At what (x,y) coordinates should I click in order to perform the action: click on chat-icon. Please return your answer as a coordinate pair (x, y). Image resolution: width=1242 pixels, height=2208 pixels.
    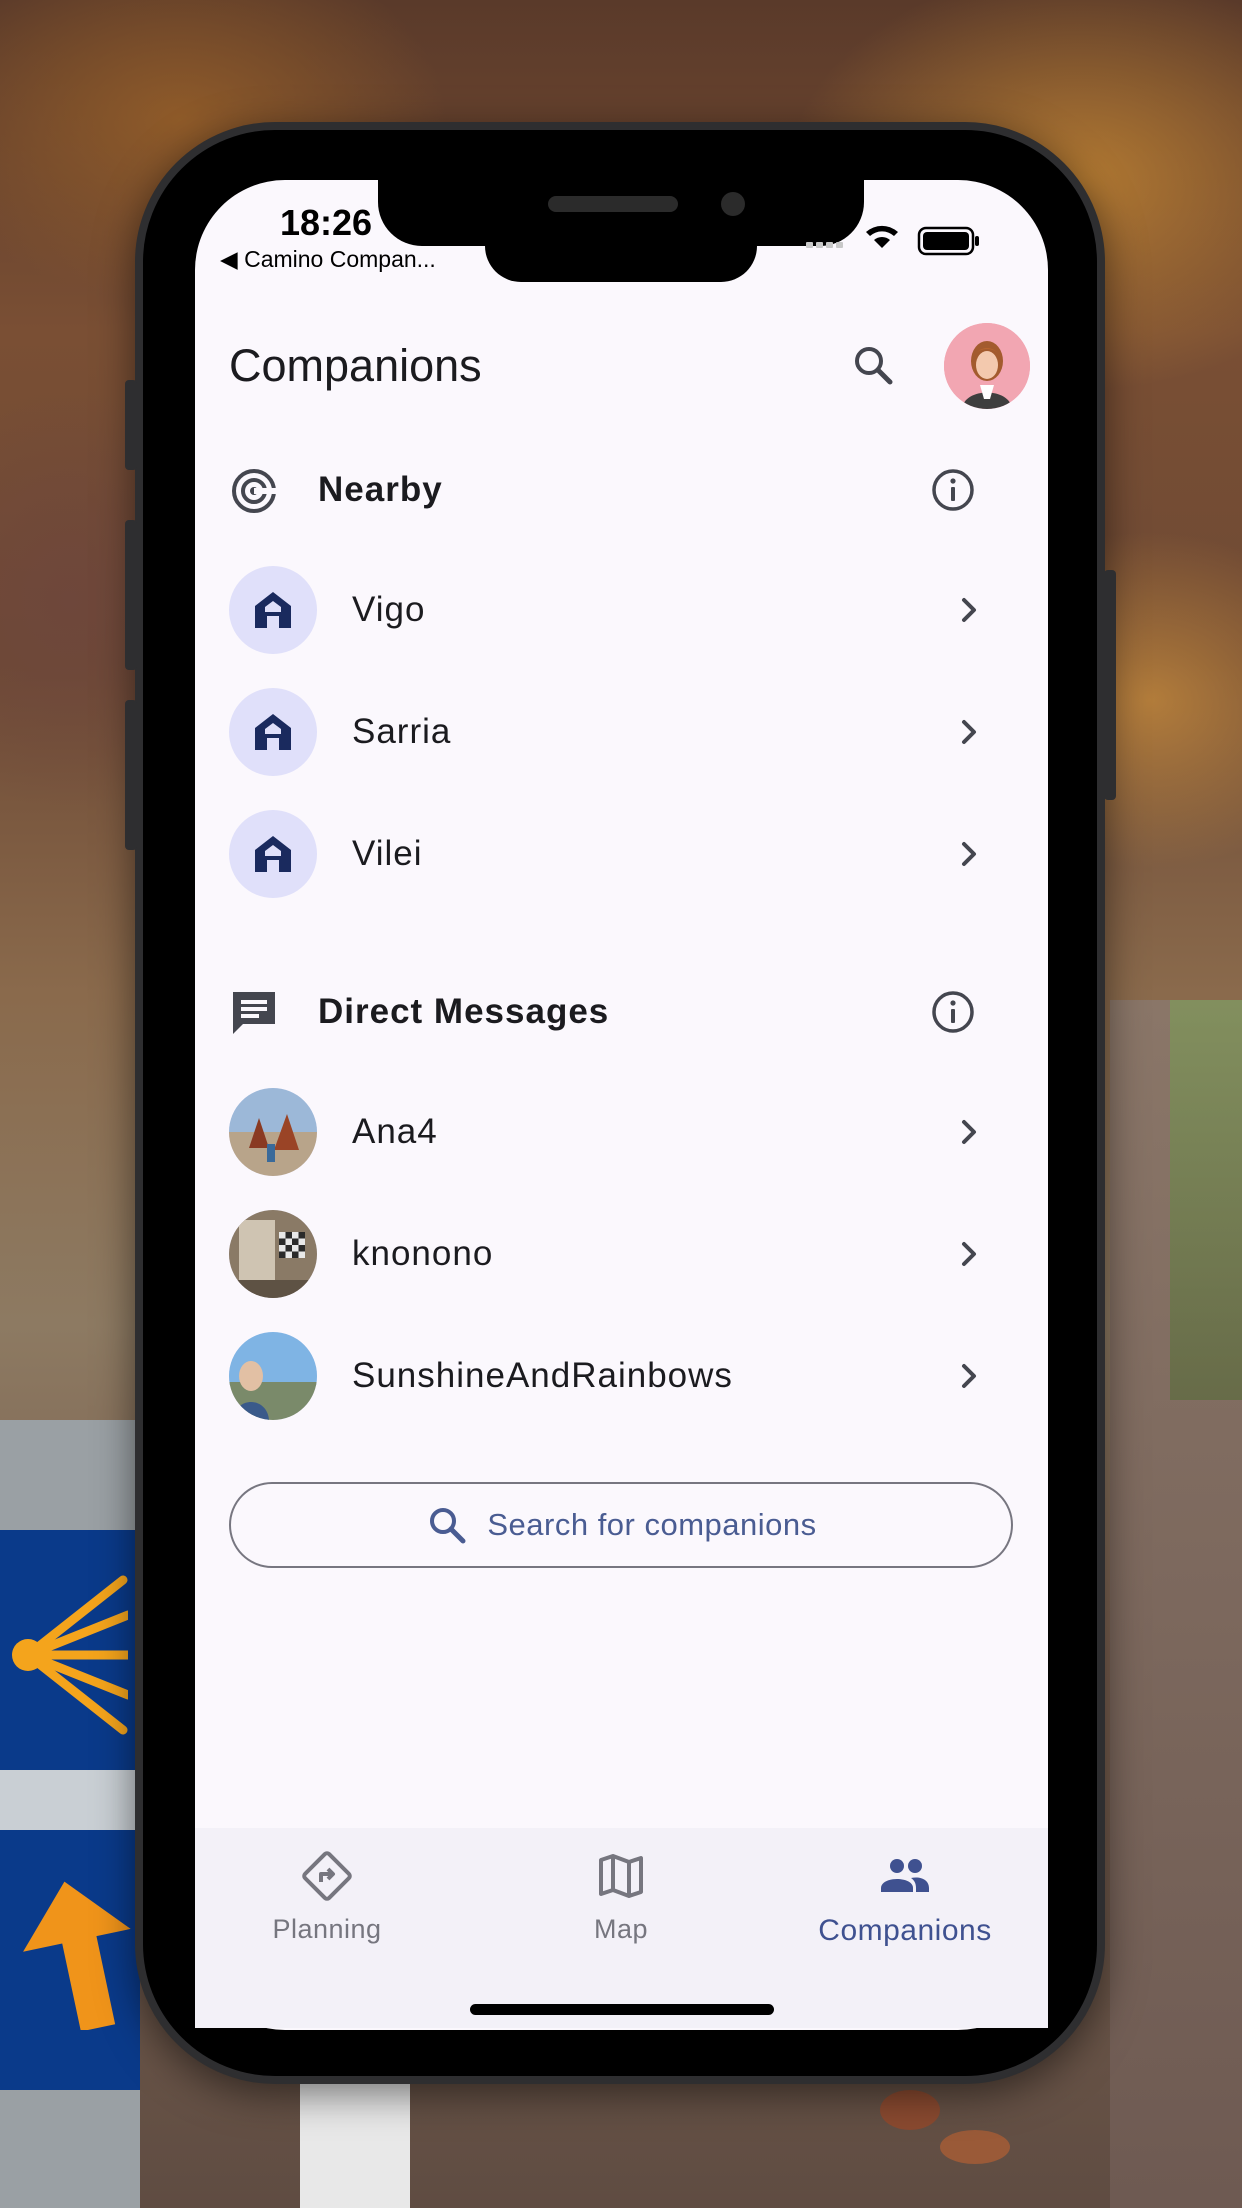
    Looking at the image, I should click on (254, 1013).